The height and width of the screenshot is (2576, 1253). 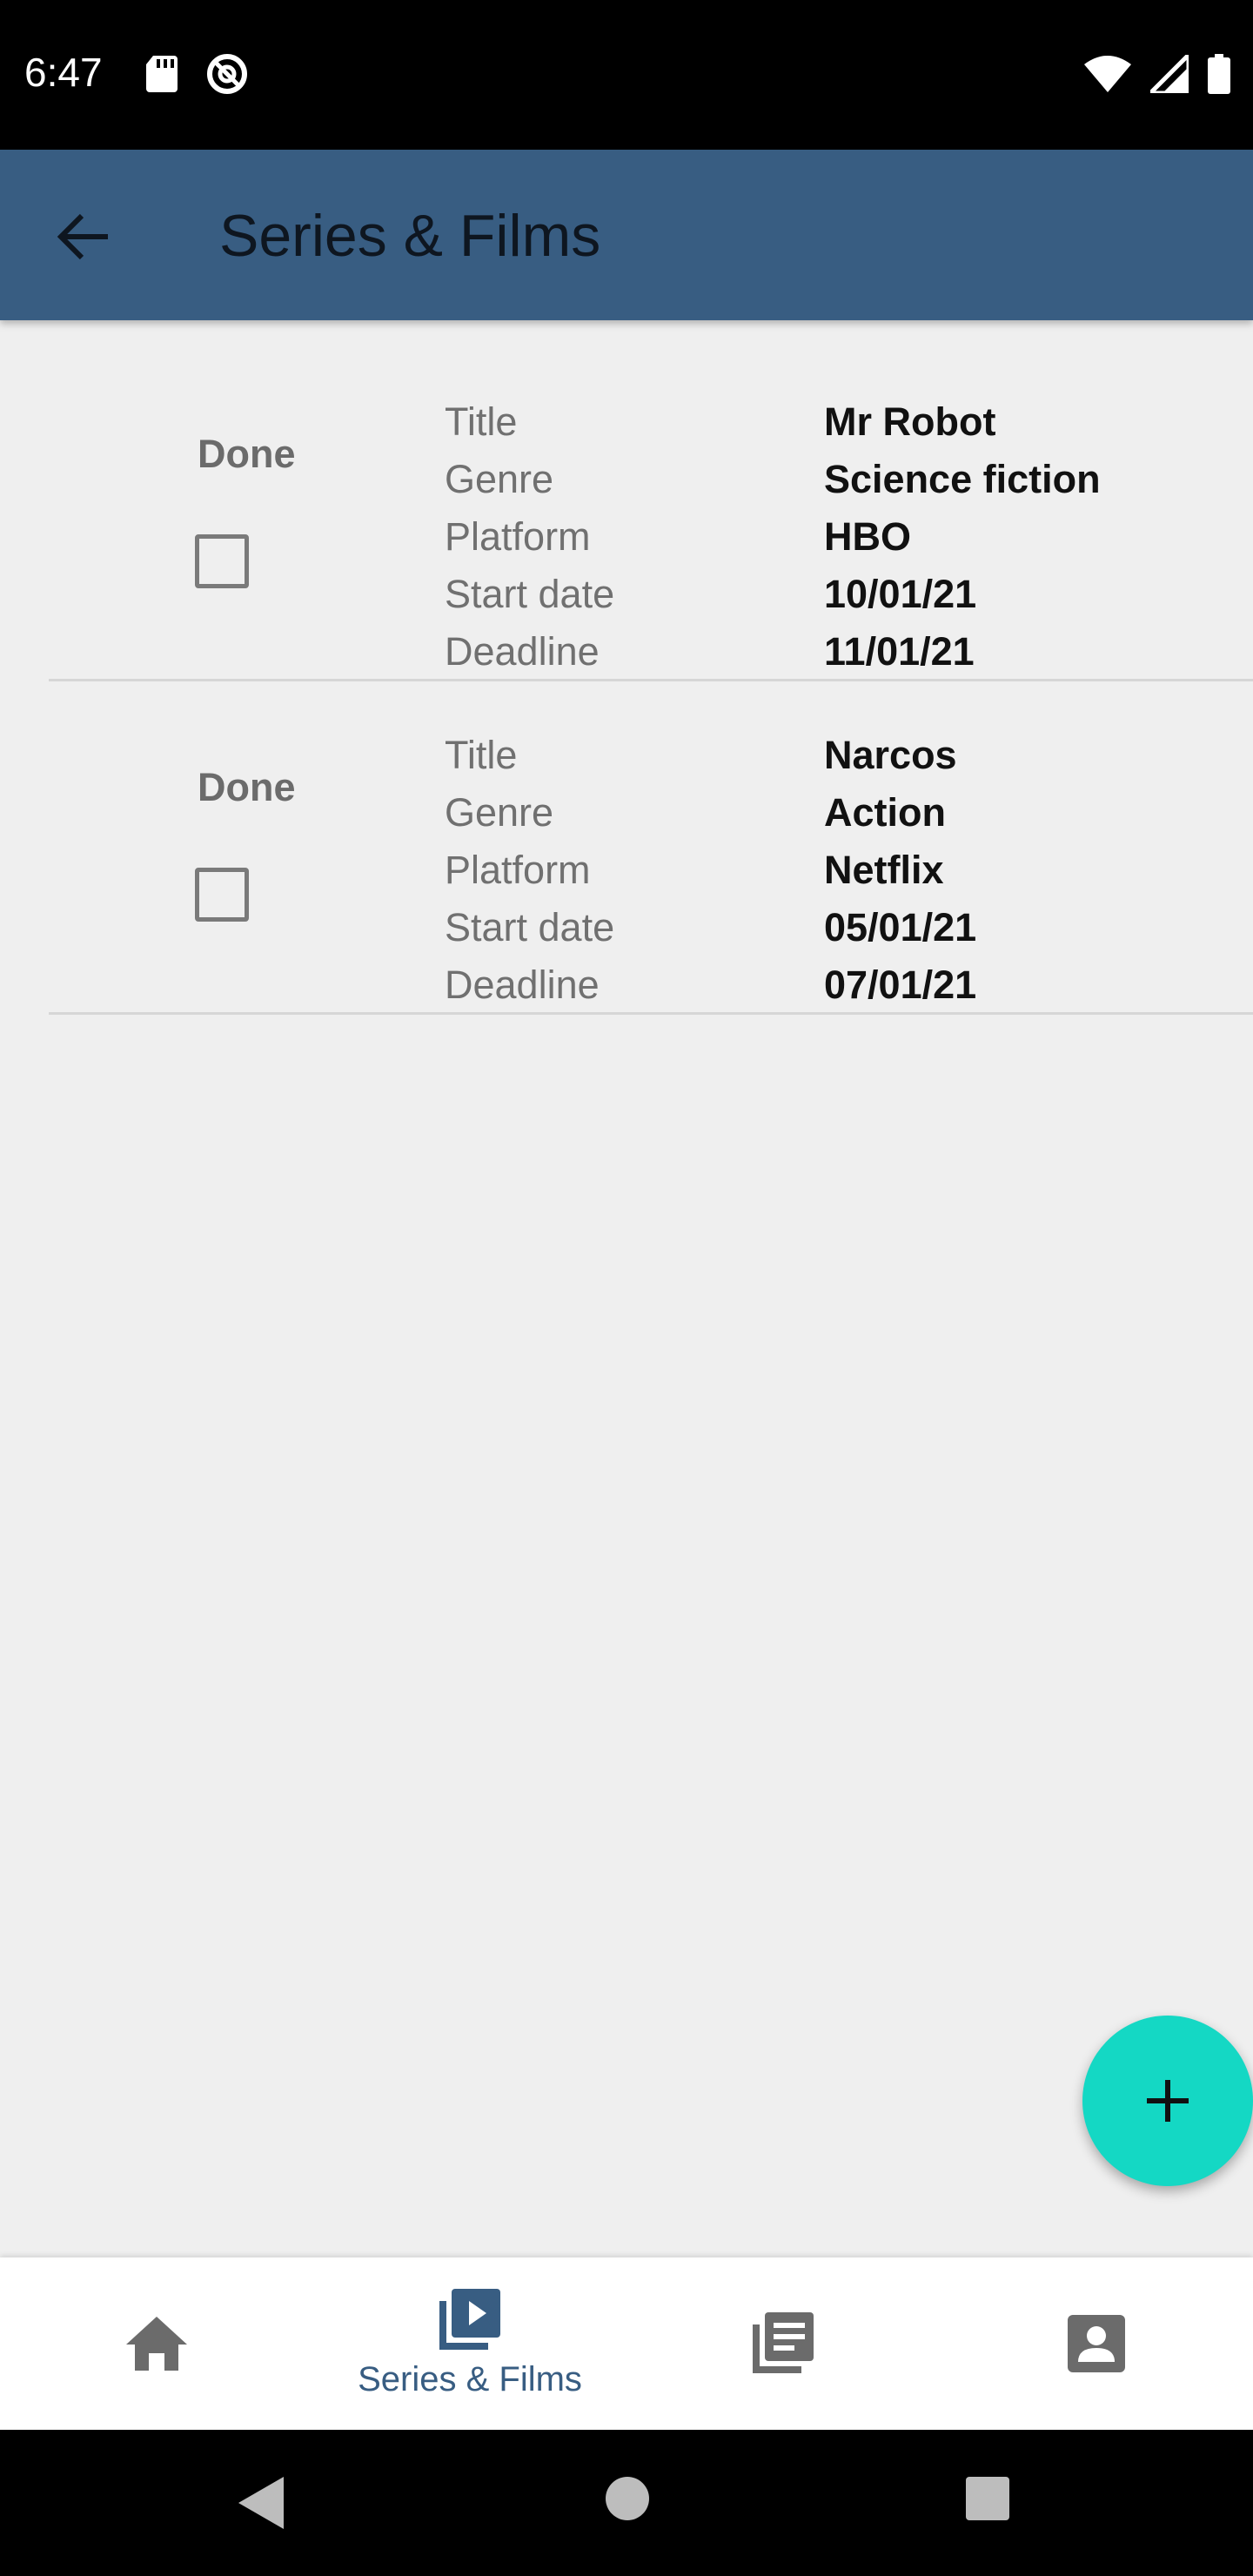 I want to click on video-library-icon, so click(x=470, y=2319).